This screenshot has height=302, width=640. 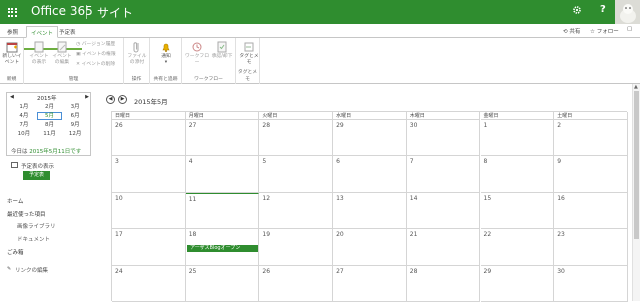 I want to click on month-cell: 2月, so click(x=50, y=107).